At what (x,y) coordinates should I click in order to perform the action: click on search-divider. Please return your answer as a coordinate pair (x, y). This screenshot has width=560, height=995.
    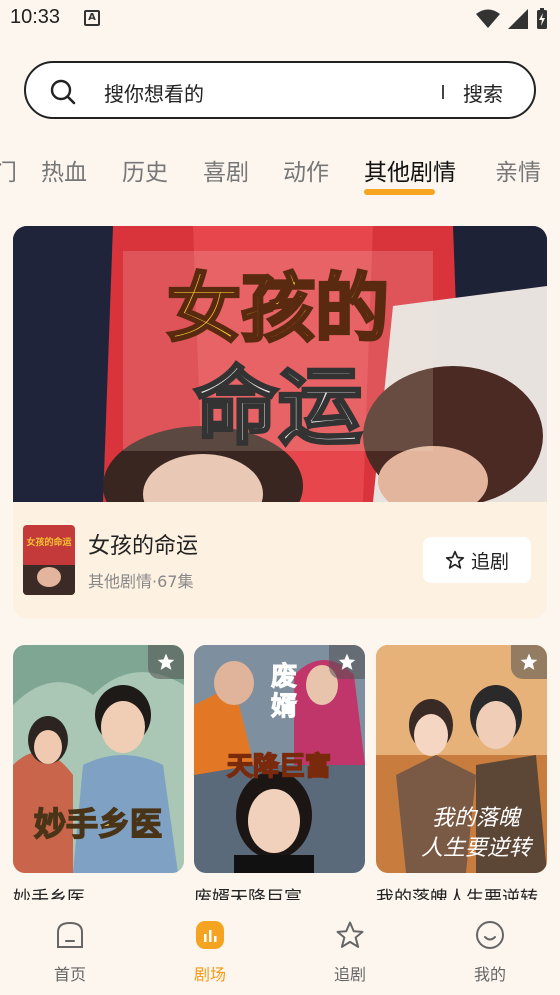
    Looking at the image, I should click on (443, 92).